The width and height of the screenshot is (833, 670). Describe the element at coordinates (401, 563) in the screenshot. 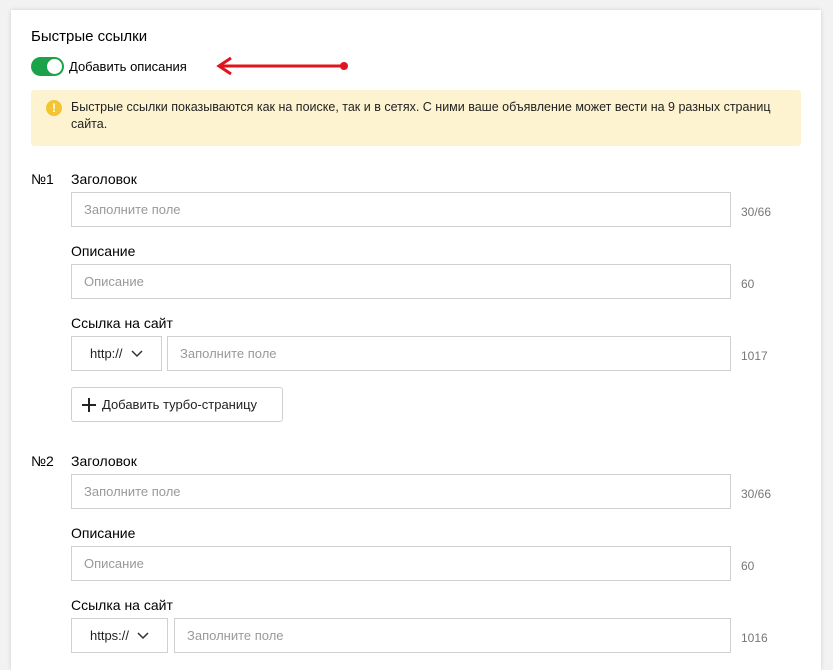

I see `description-input-2: Описание` at that location.